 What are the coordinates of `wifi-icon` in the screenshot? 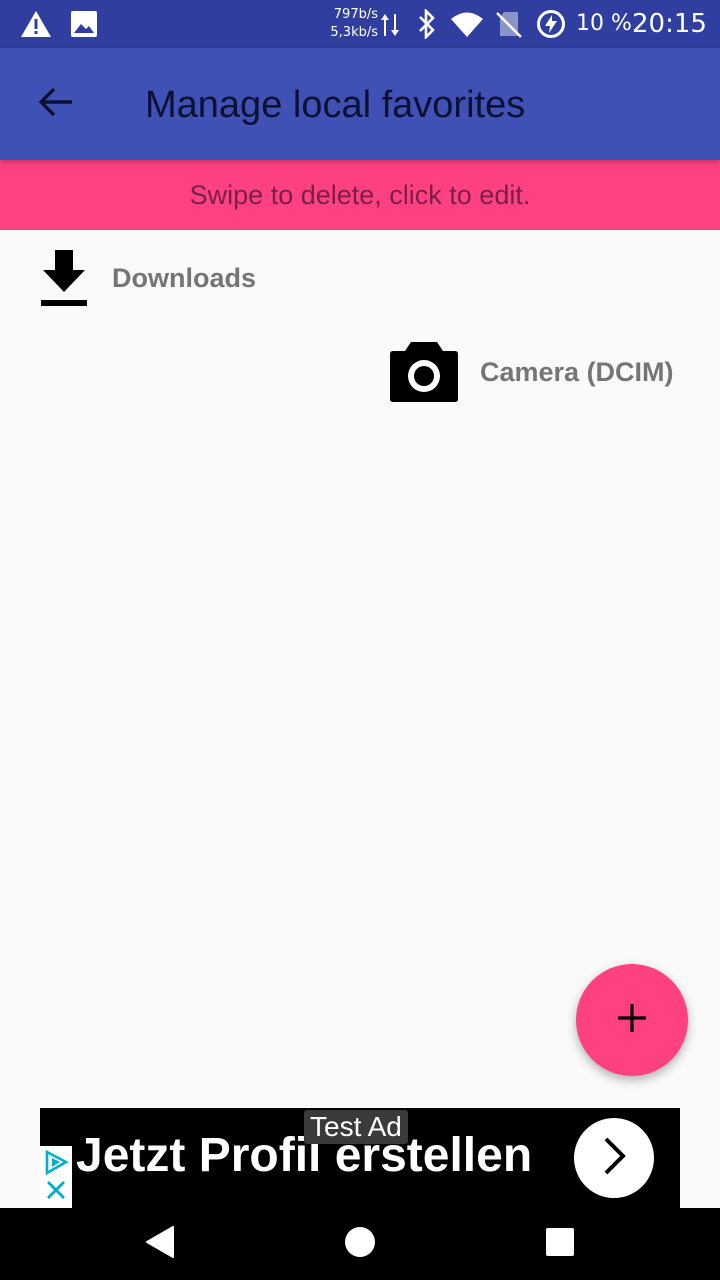 It's located at (467, 27).